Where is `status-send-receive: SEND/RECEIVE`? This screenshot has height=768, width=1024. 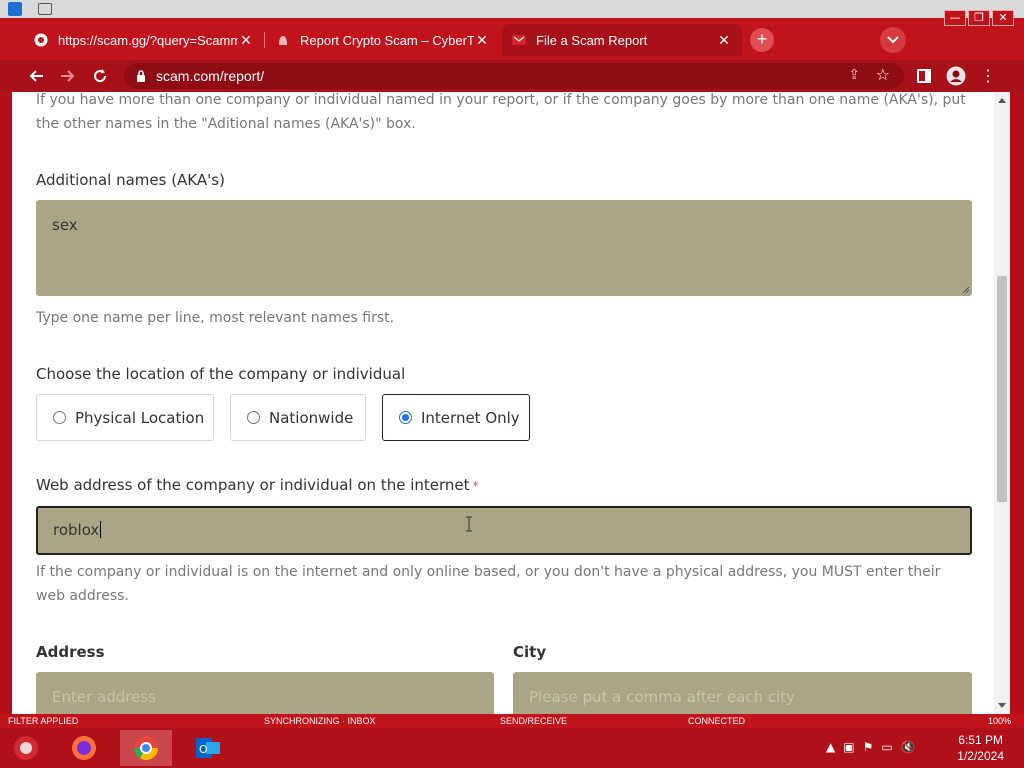
status-send-receive: SEND/RECEIVE is located at coordinates (534, 721).